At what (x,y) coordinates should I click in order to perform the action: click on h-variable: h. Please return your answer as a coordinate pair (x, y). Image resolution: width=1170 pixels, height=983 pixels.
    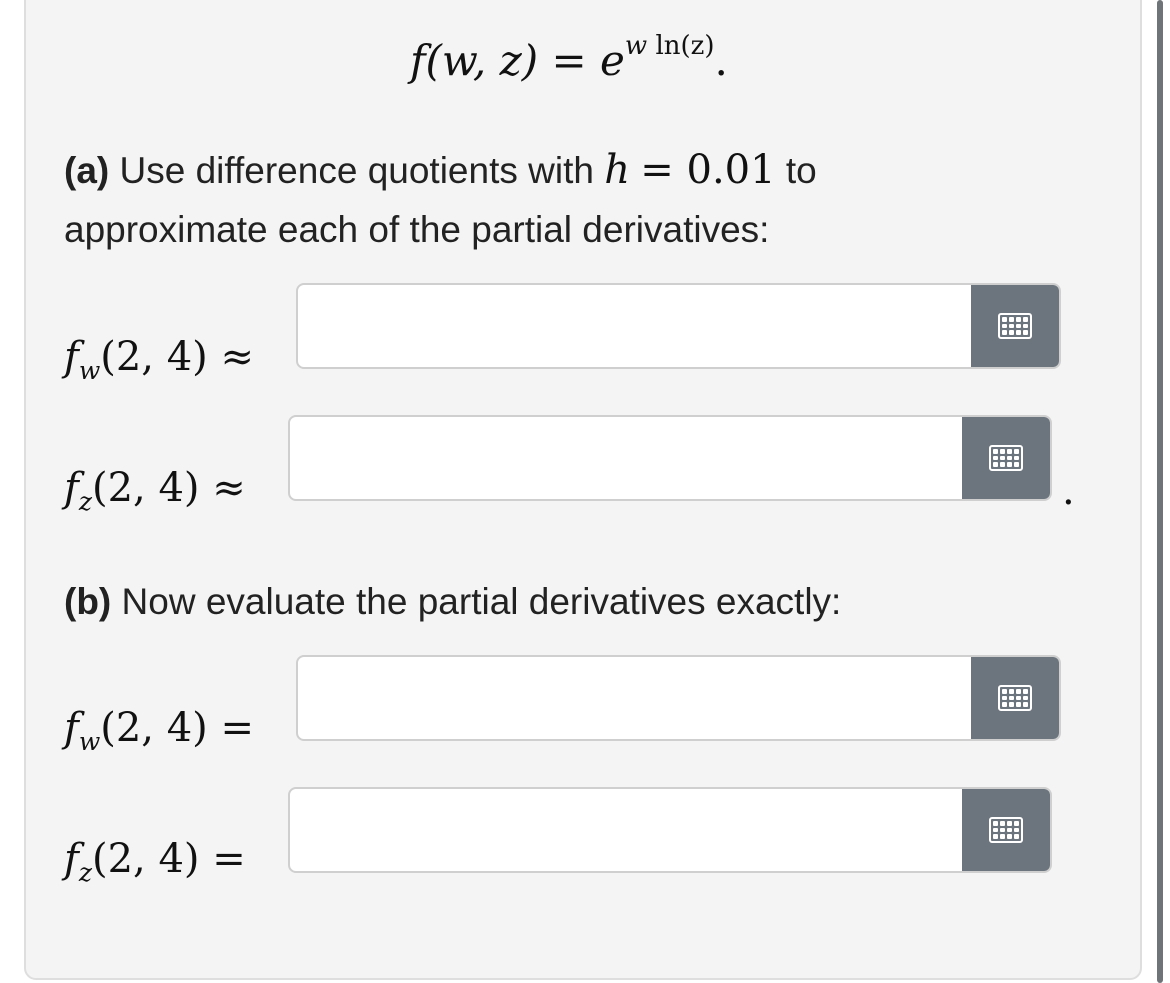
    Looking at the image, I should click on (617, 170).